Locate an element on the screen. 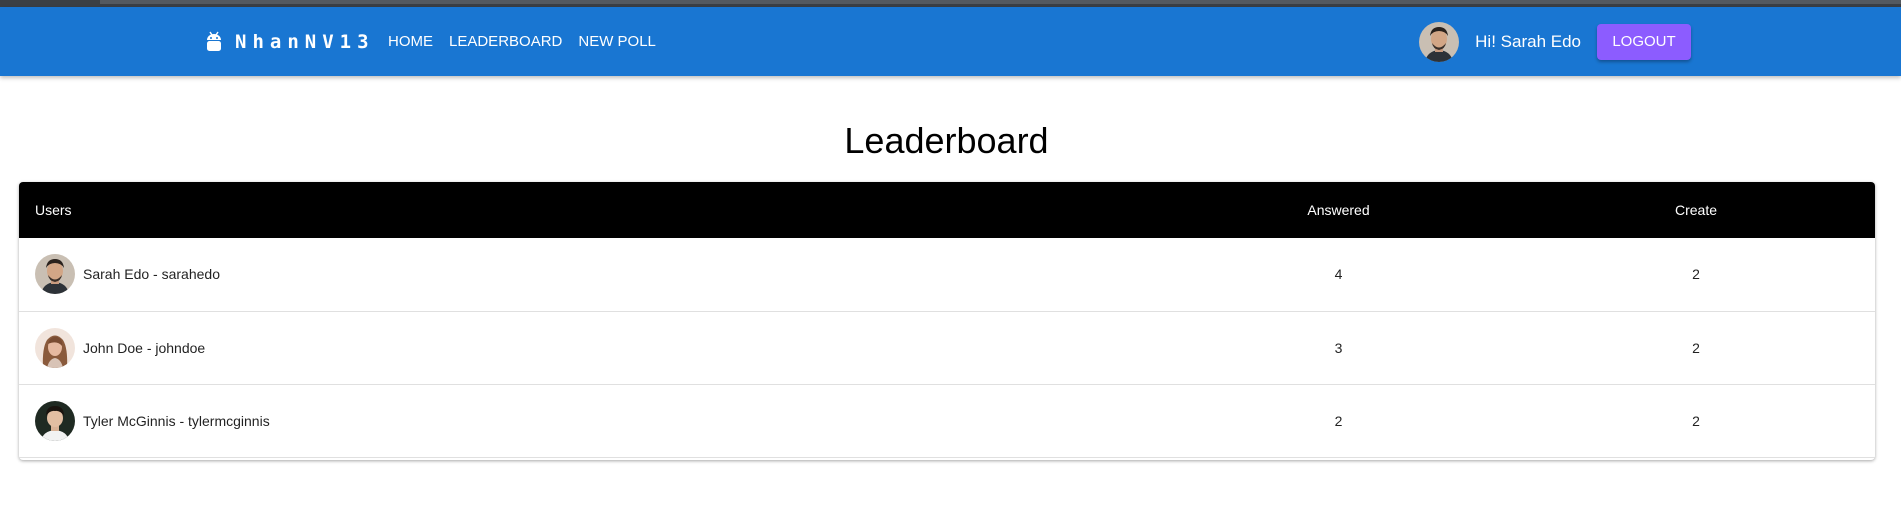  answered-count: 2 is located at coordinates (1338, 421).